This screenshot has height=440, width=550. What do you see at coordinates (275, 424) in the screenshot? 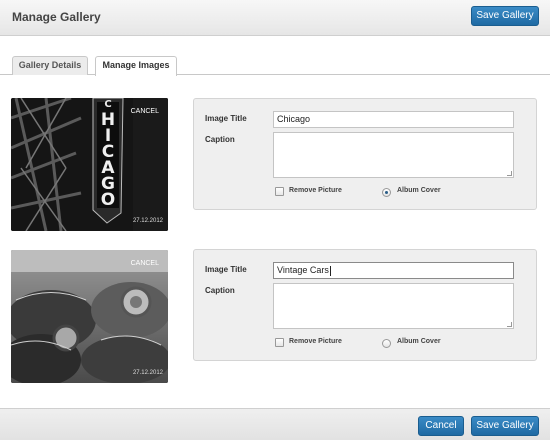
I see `dialog-footer` at bounding box center [275, 424].